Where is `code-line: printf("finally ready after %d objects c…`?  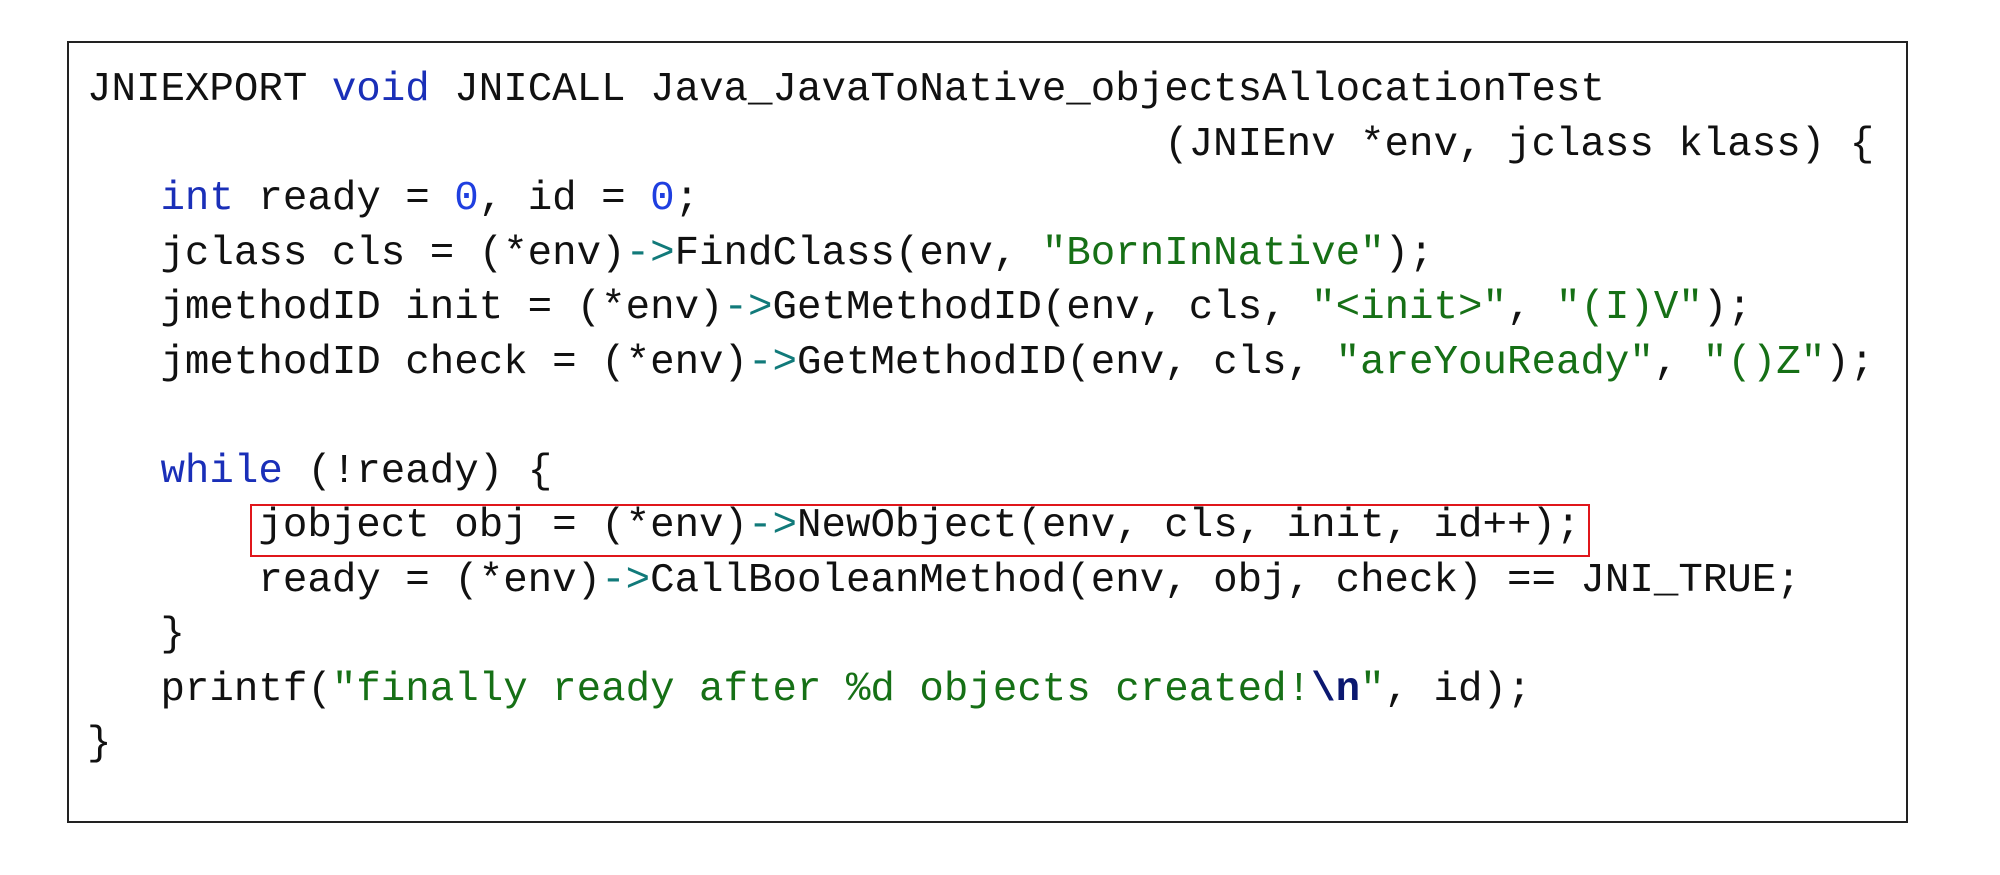 code-line: printf("finally ready after %d objects c… is located at coordinates (980, 690).